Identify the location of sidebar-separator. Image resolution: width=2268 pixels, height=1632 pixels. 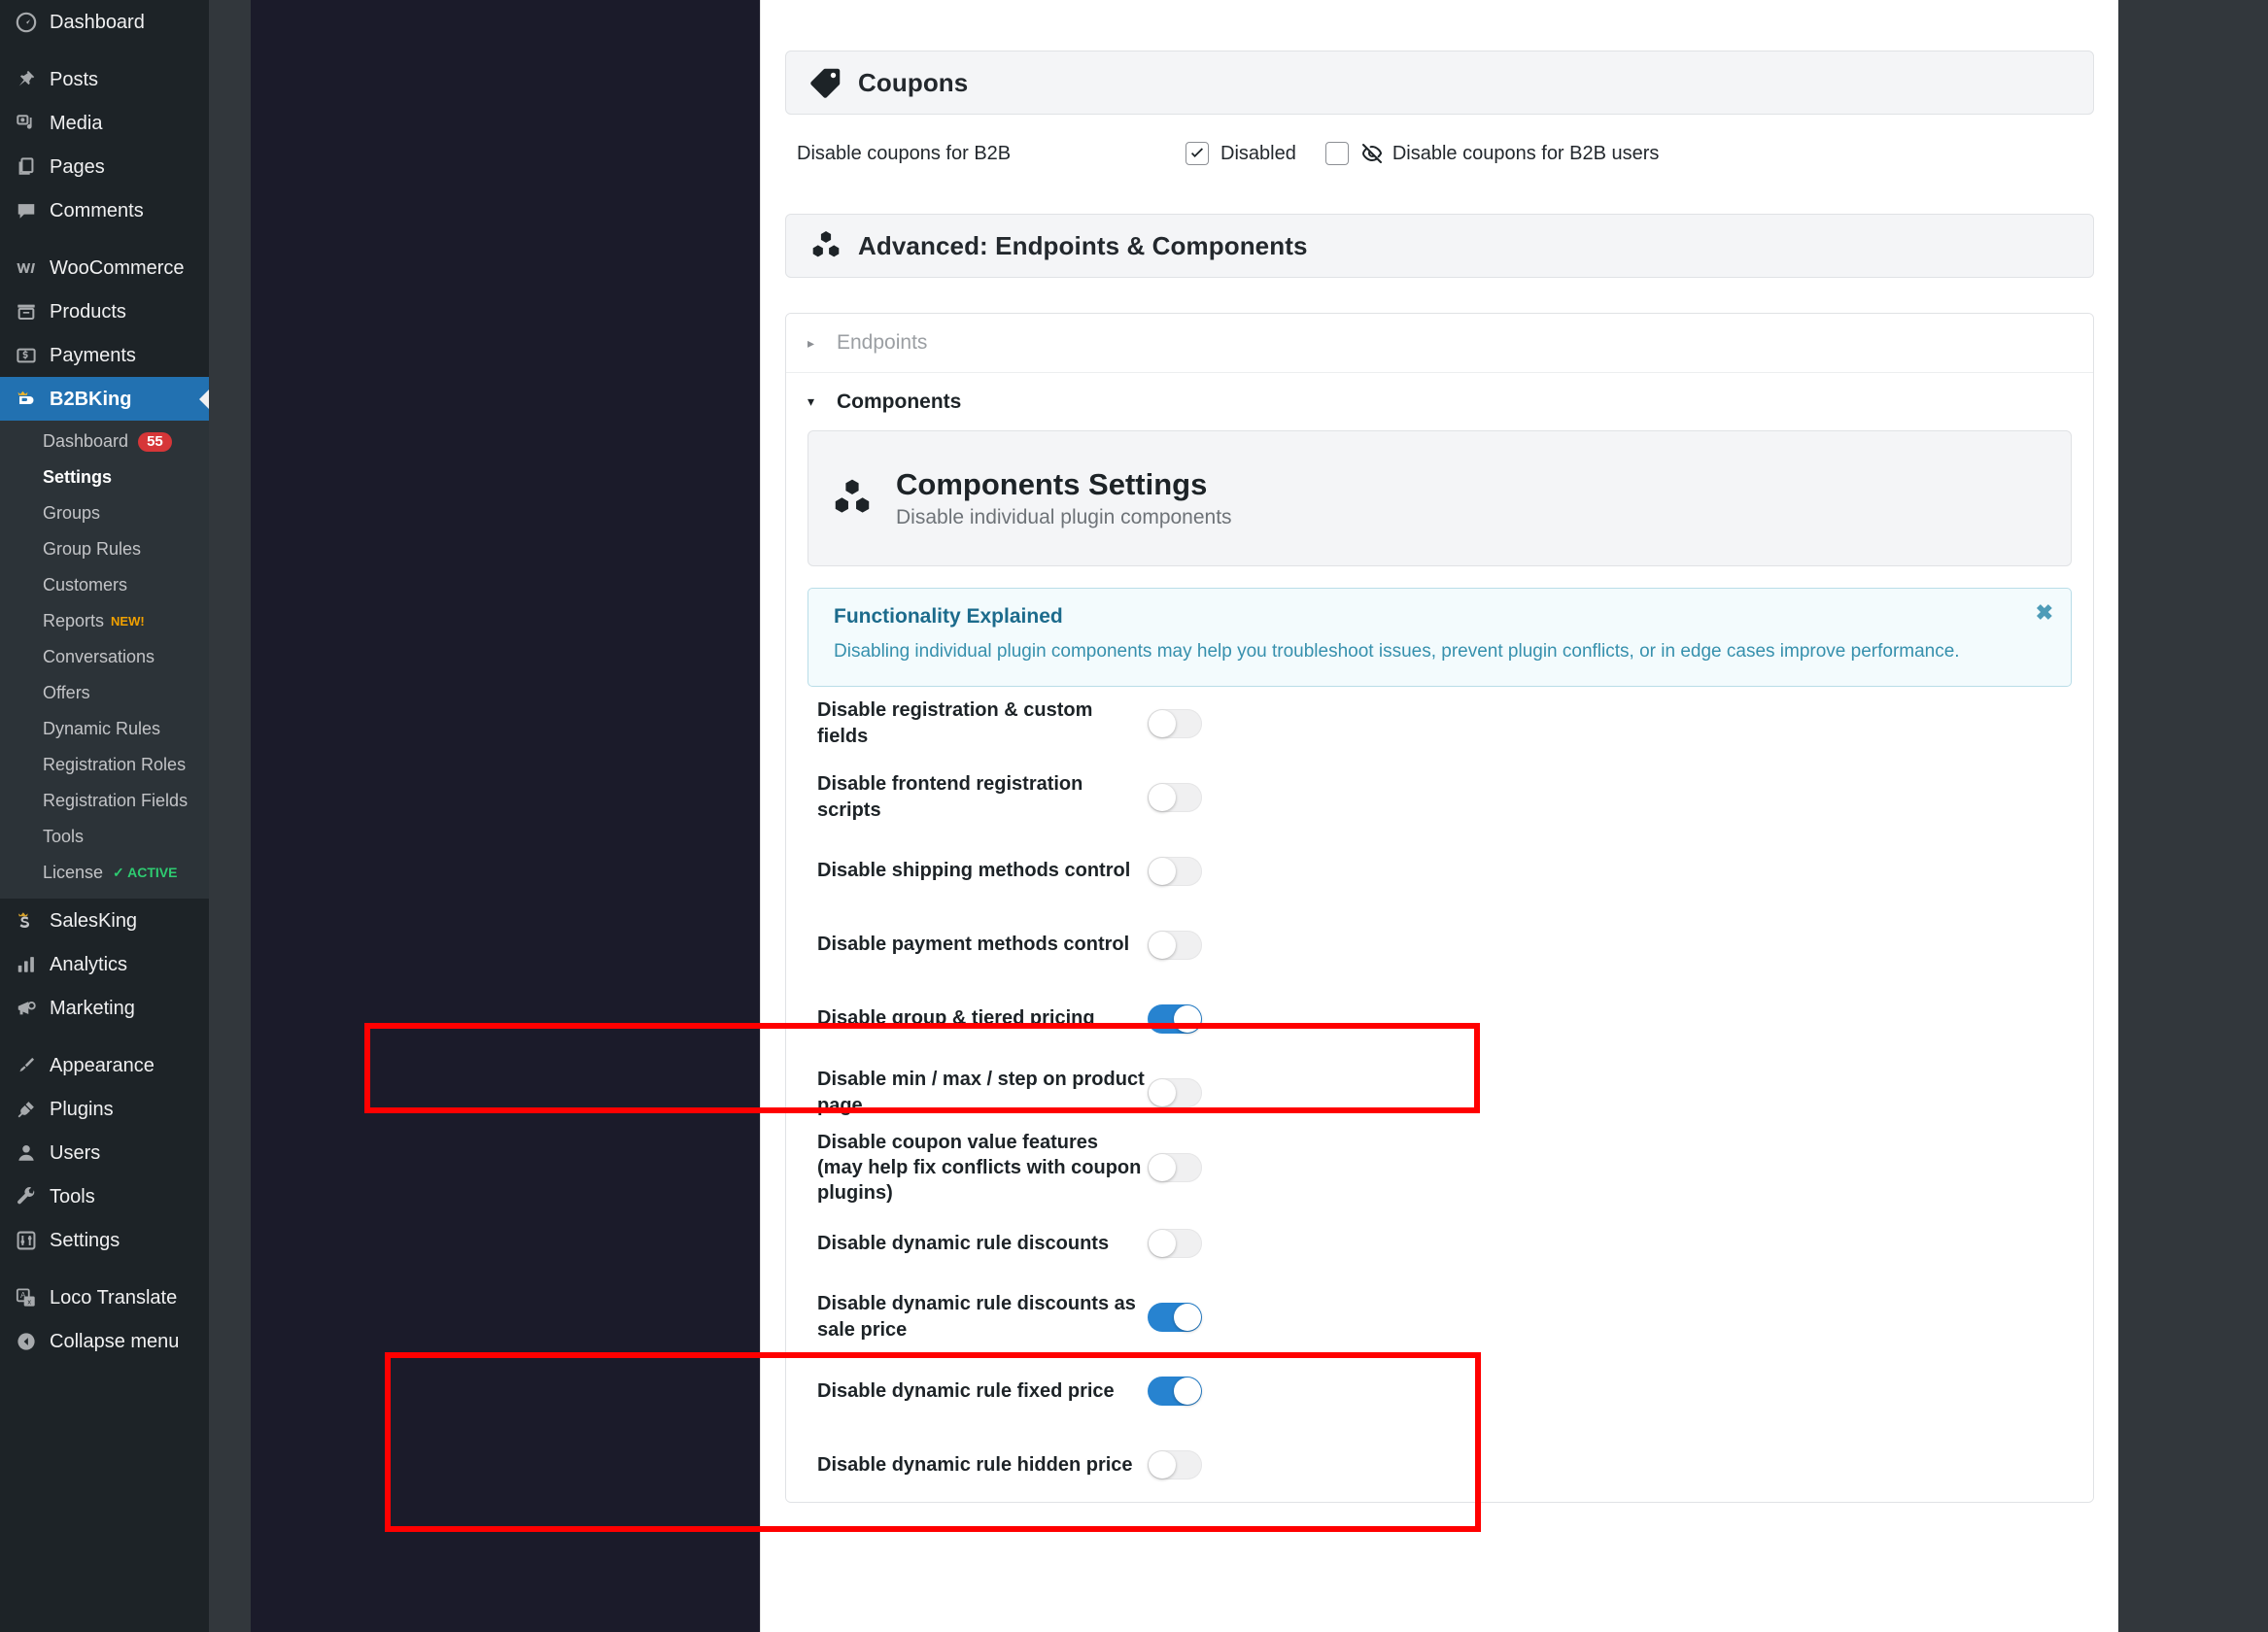
(104, 1036).